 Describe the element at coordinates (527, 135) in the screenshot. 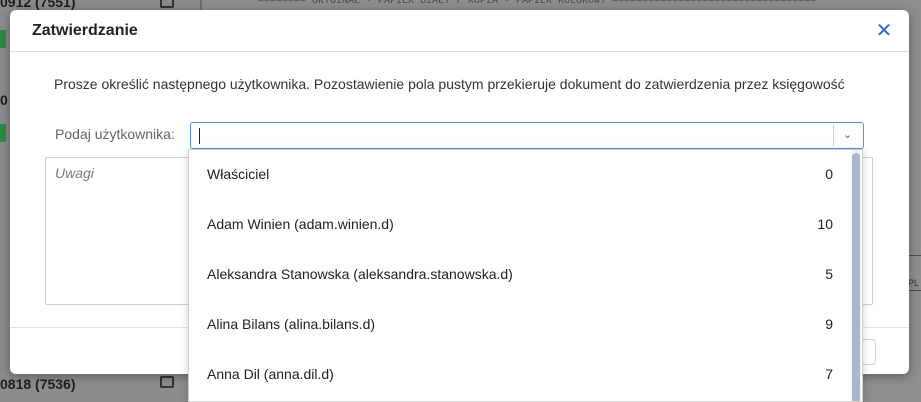

I see `user-combobox: ⌄` at that location.